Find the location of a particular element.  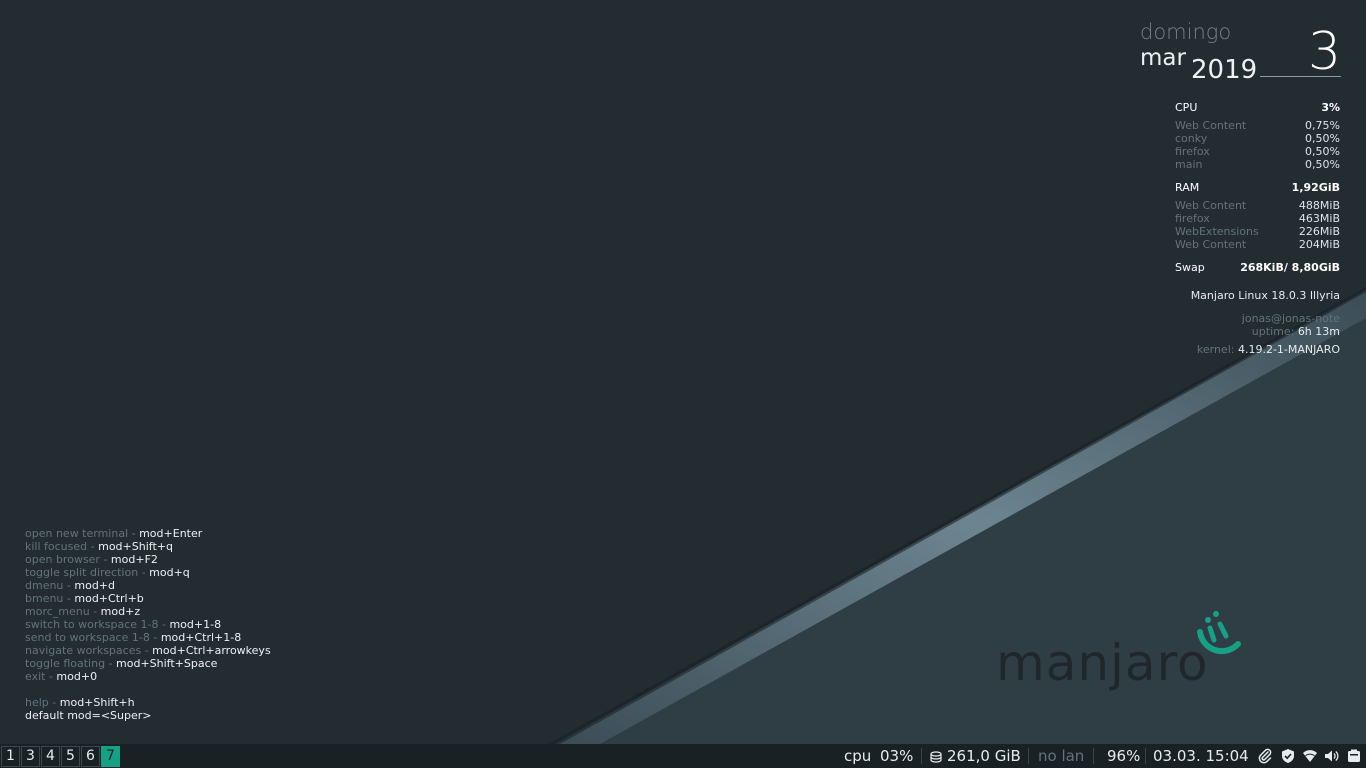

keybind-desc: open browser - is located at coordinates (68, 559).